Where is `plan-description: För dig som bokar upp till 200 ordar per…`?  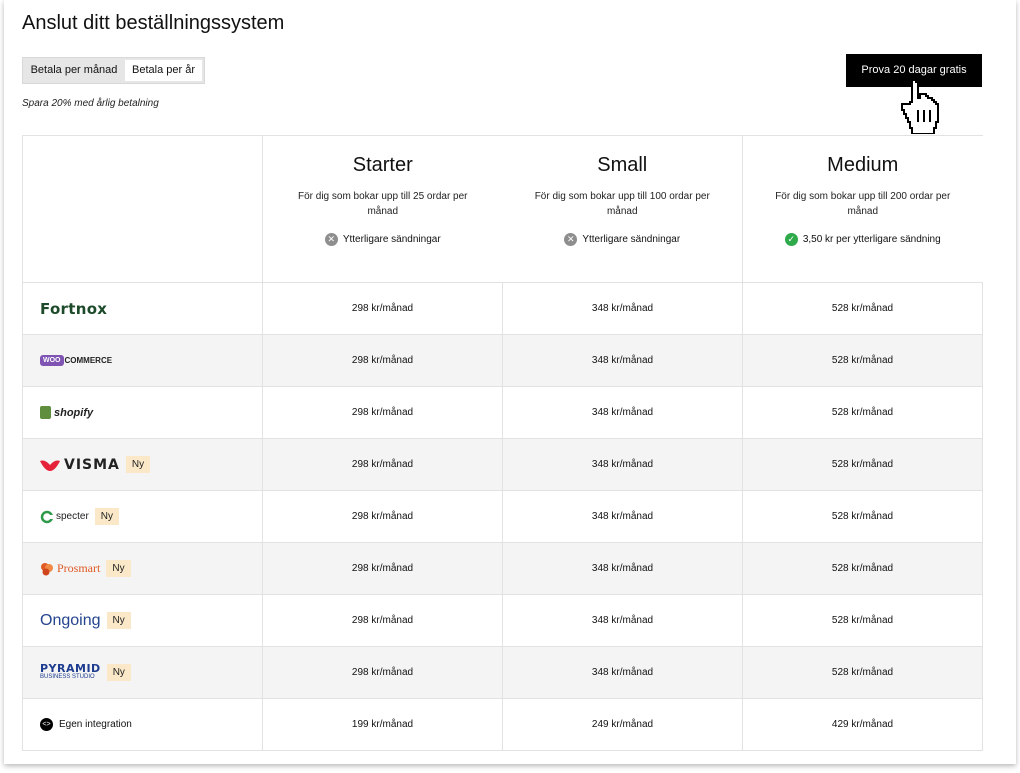 plan-description: För dig som bokar upp till 200 ordar per… is located at coordinates (863, 204).